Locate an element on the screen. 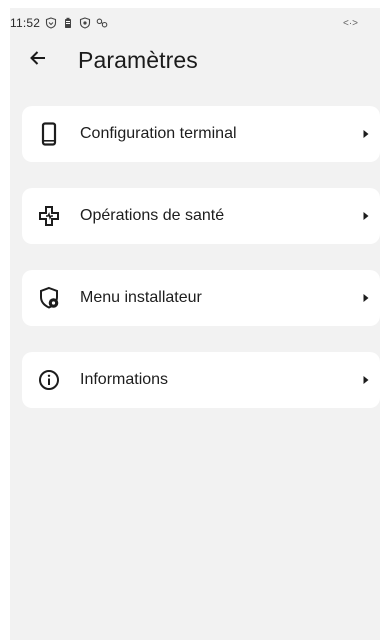 This screenshot has height=640, width=380. info-icon is located at coordinates (49, 380).